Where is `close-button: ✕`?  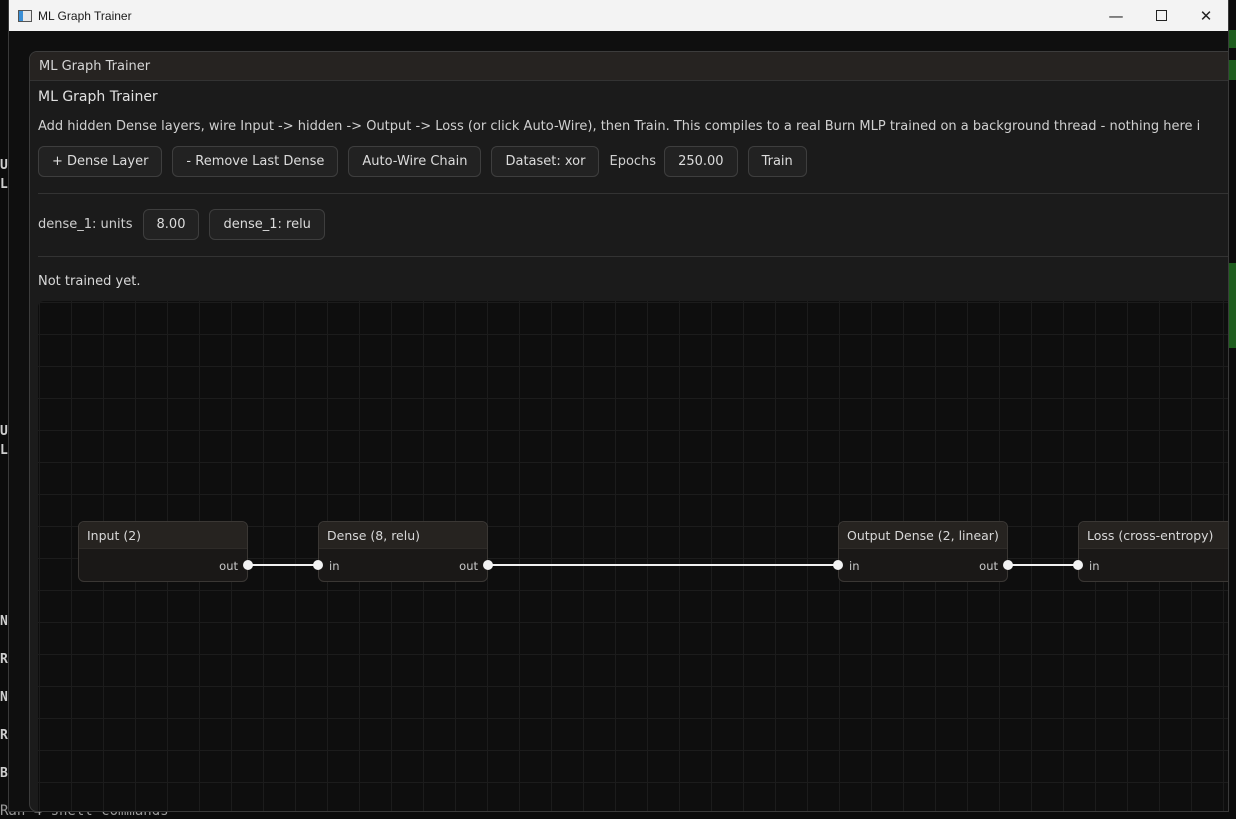 close-button: ✕ is located at coordinates (1205, 15).